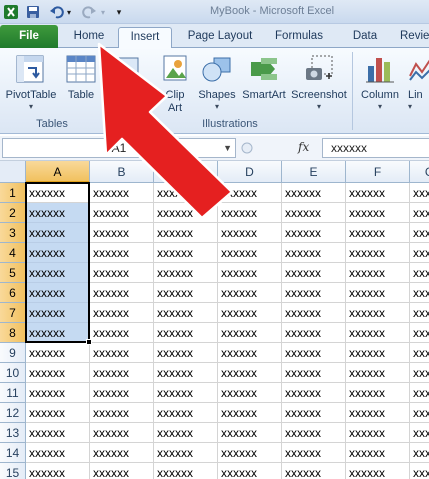  I want to click on pivottable-button: PivotTable ▾, so click(31, 81).